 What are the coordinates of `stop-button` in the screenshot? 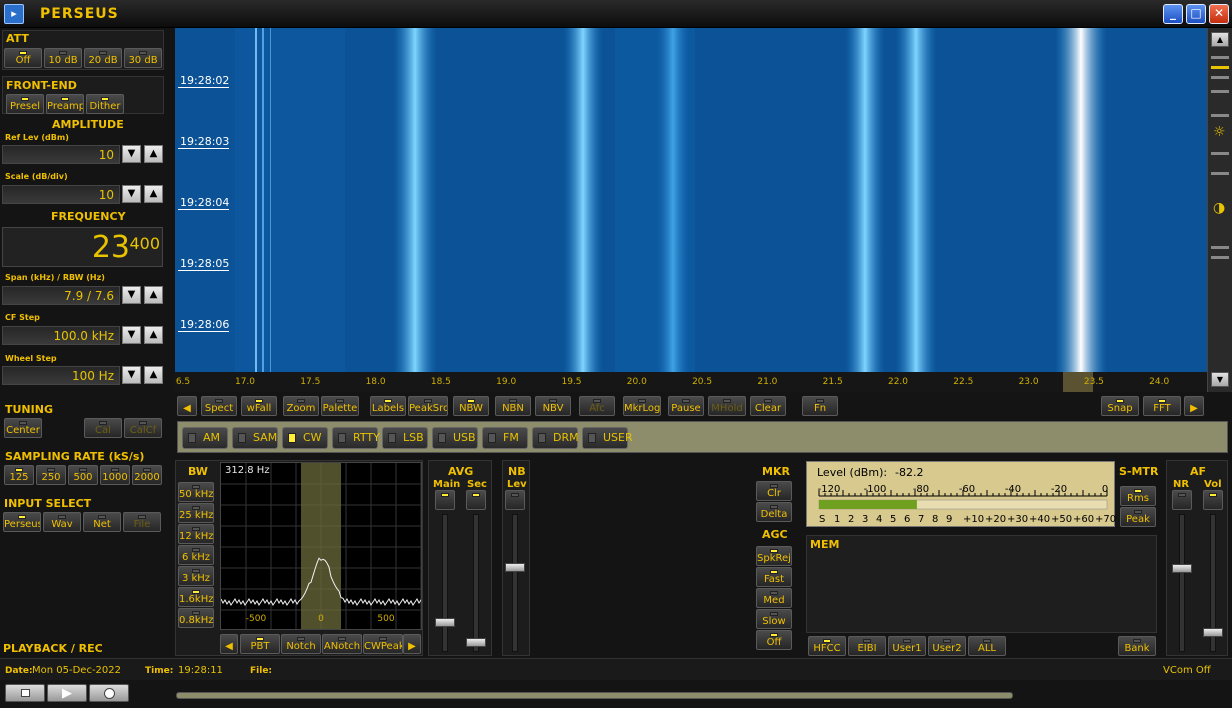 It's located at (25, 693).